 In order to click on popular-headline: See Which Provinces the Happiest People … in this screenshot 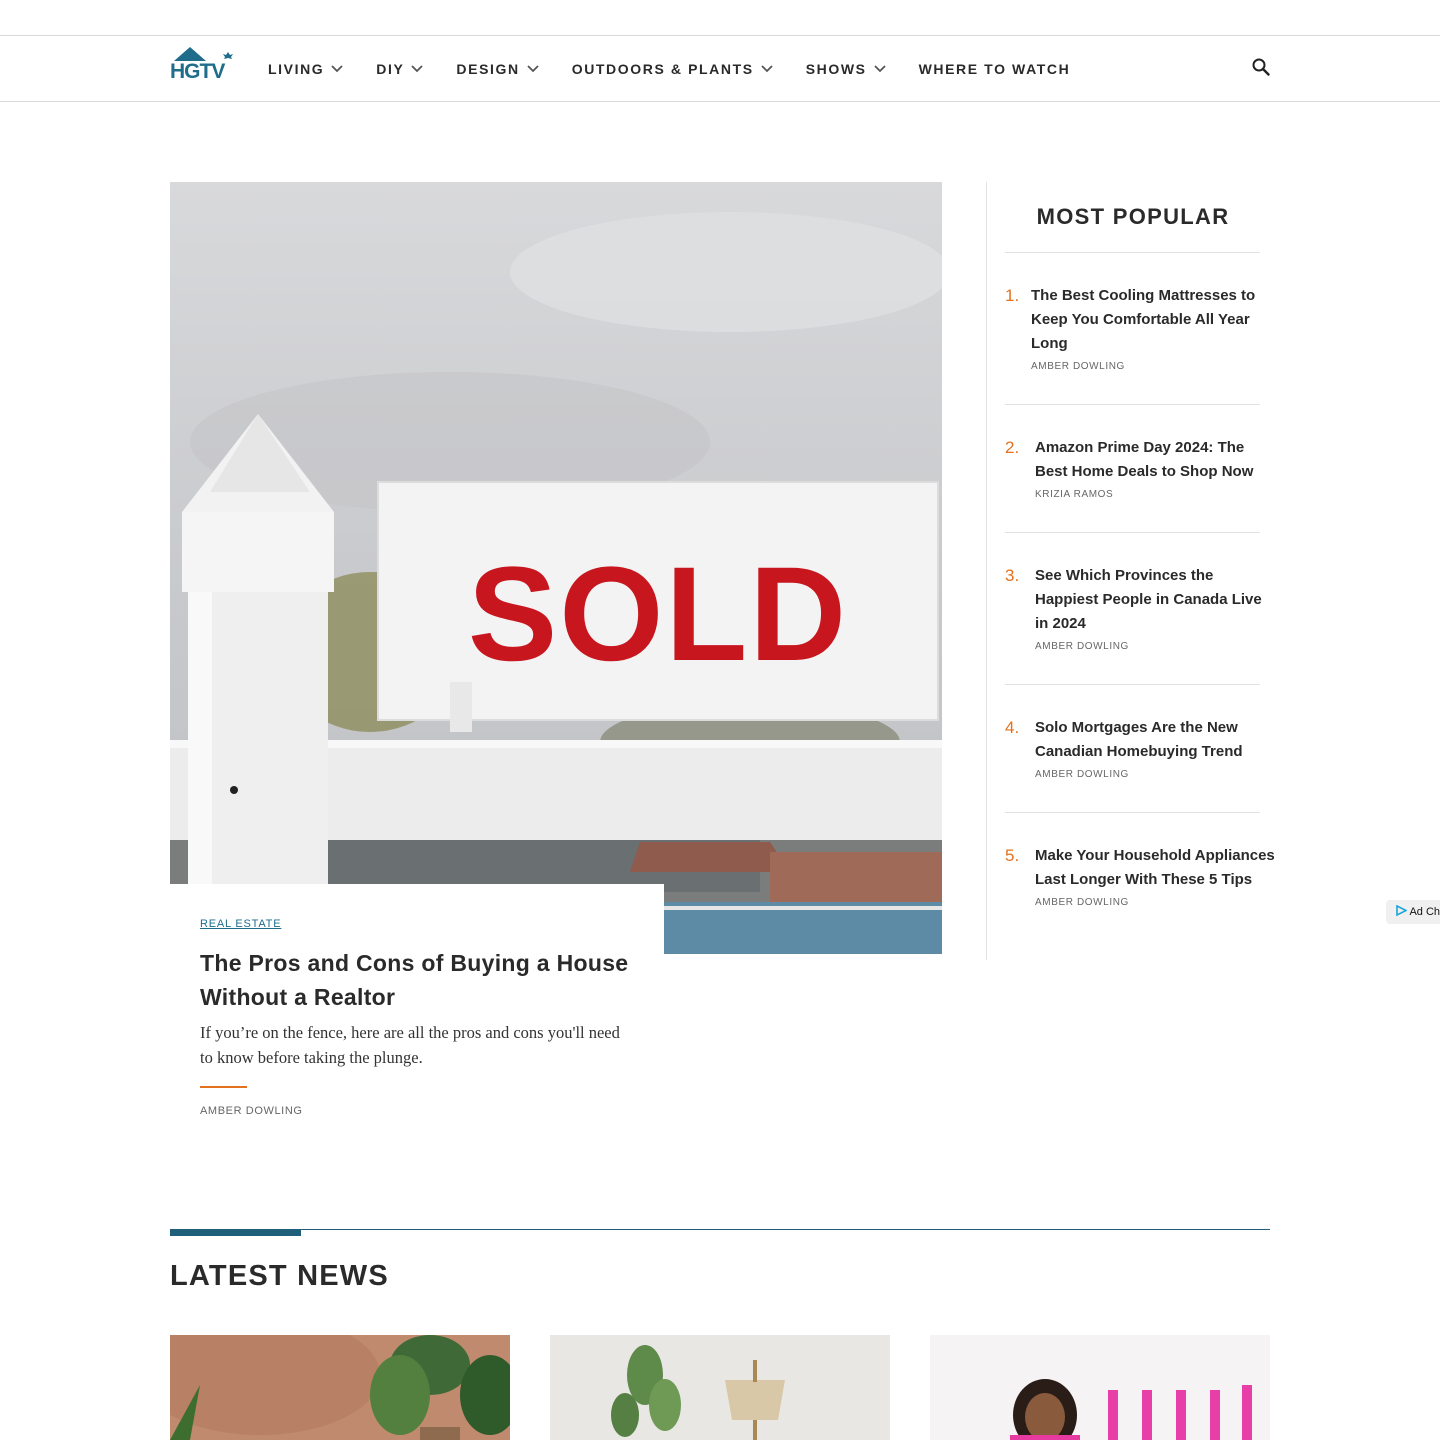, I will do `click(1156, 600)`.